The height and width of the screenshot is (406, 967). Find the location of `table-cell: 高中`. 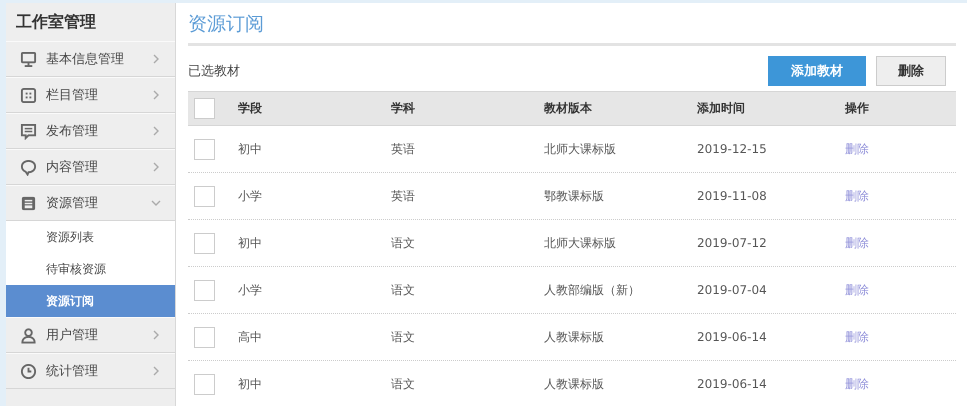

table-cell: 高中 is located at coordinates (250, 337).